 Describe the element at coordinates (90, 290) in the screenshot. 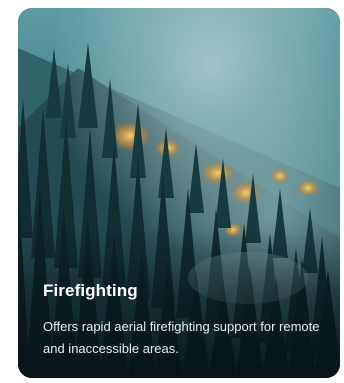

I see `card-title: Firefighting` at that location.